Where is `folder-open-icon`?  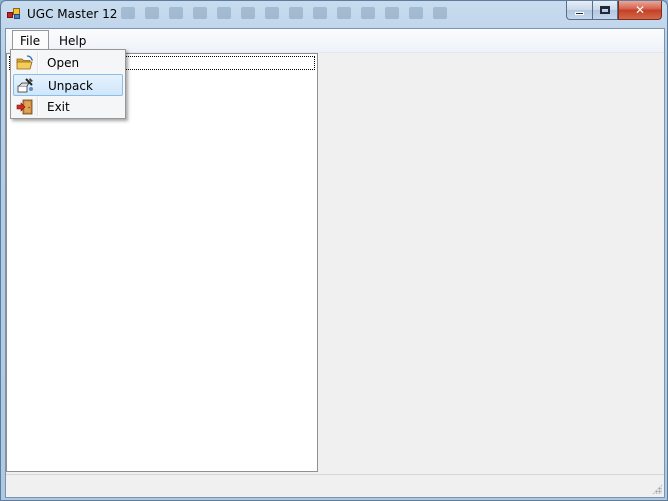 folder-open-icon is located at coordinates (25, 63).